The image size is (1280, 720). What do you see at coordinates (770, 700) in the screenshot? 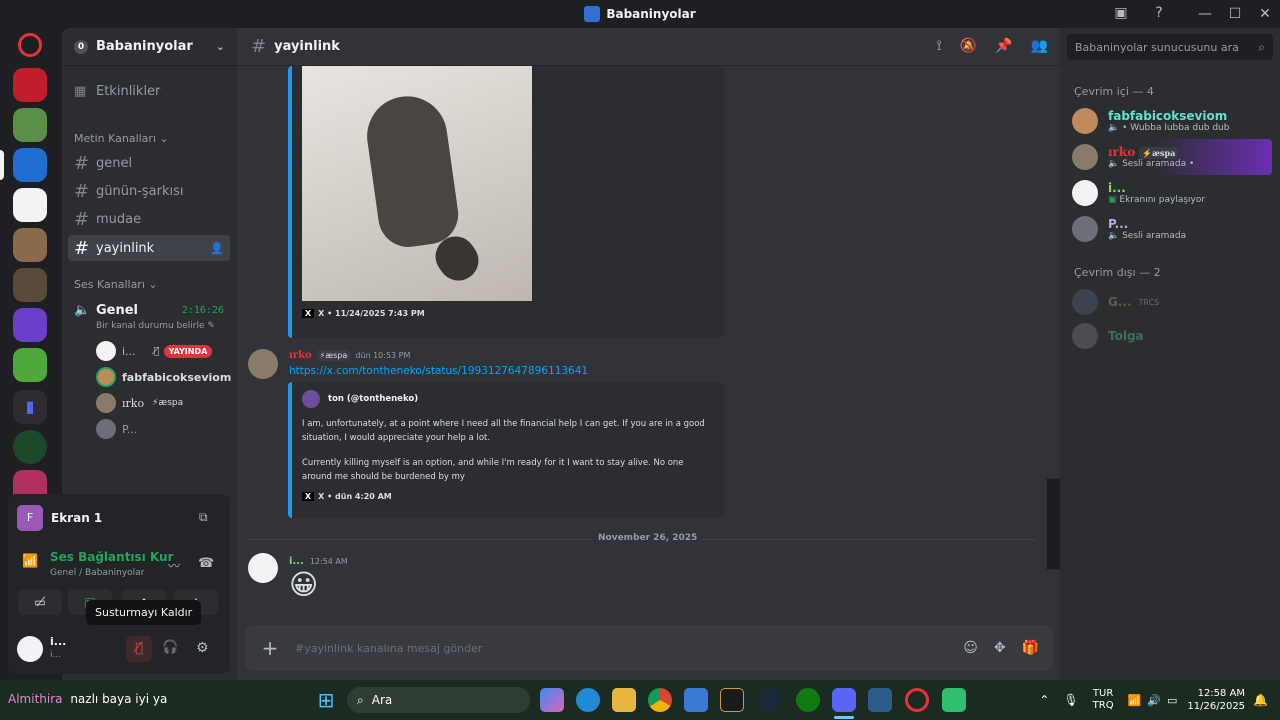
I see `steam-icon` at bounding box center [770, 700].